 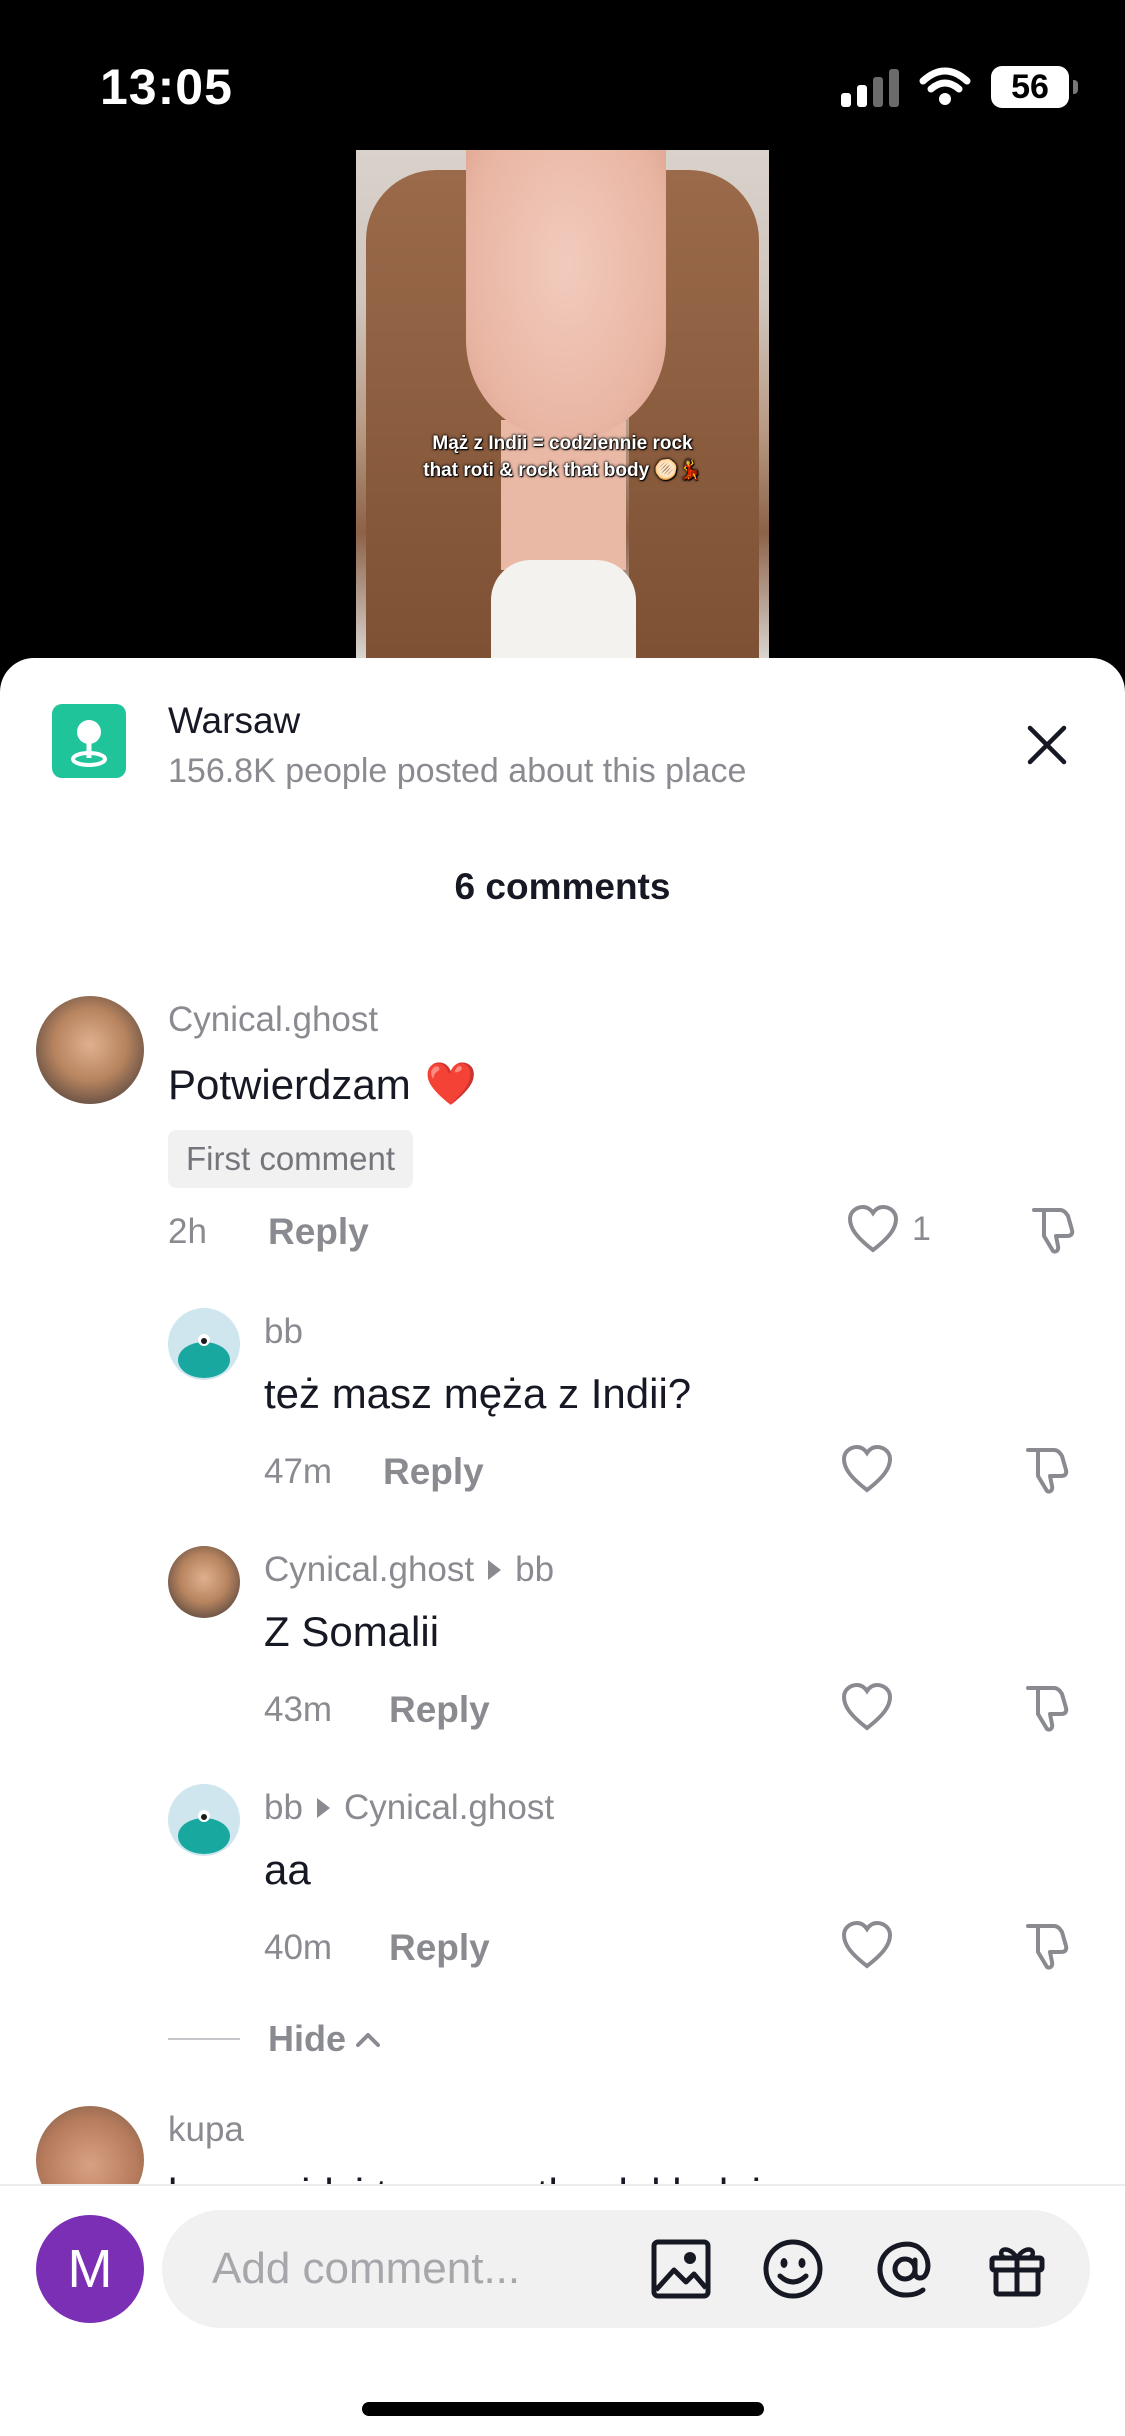 I want to click on reply-username: Cynical.ghost bb, so click(x=409, y=1570).